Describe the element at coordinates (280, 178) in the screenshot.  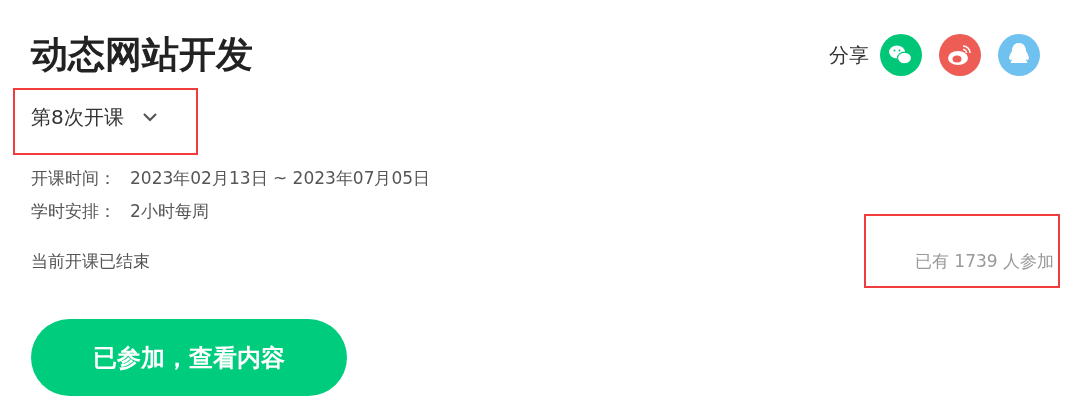
I see `info-value: 2023年02月13日 ~ 2023年07月05日` at that location.